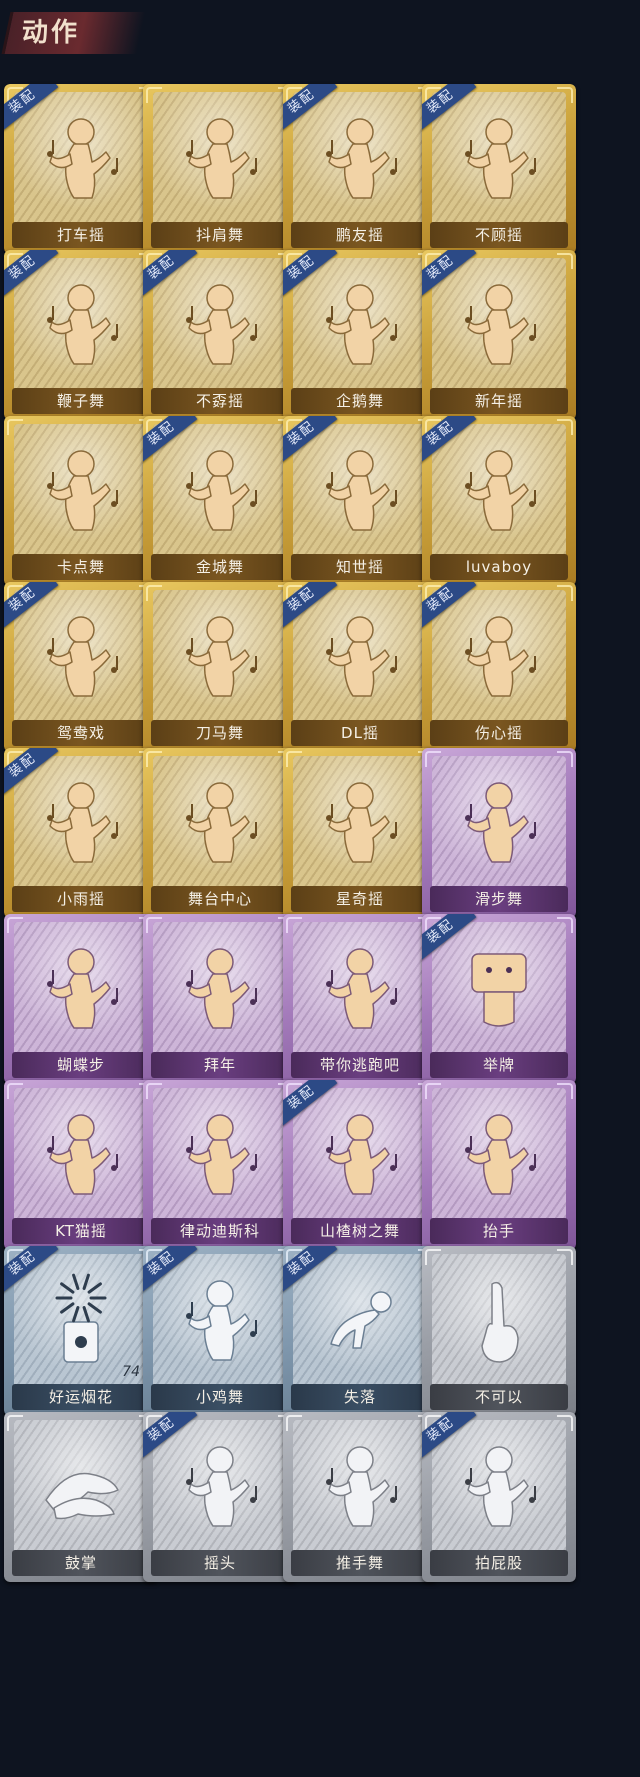 Image resolution: width=640 pixels, height=1777 pixels. Describe the element at coordinates (219, 733) in the screenshot. I see `emote-name: 刀马舞` at that location.